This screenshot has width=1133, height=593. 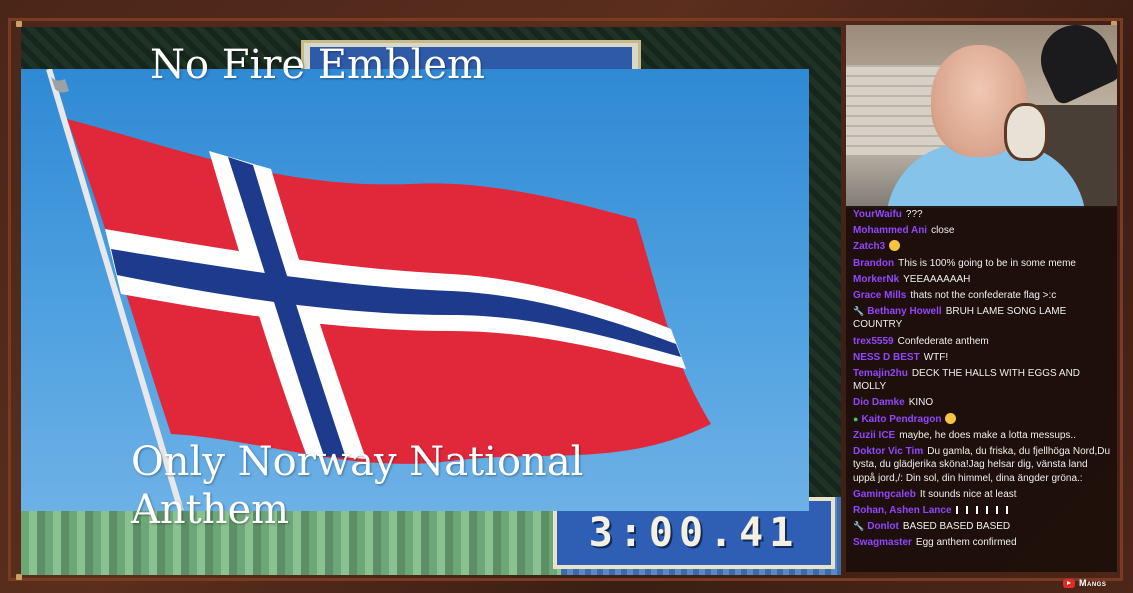 What do you see at coordinates (694, 533) in the screenshot?
I see `timer-value: 3:00.41` at bounding box center [694, 533].